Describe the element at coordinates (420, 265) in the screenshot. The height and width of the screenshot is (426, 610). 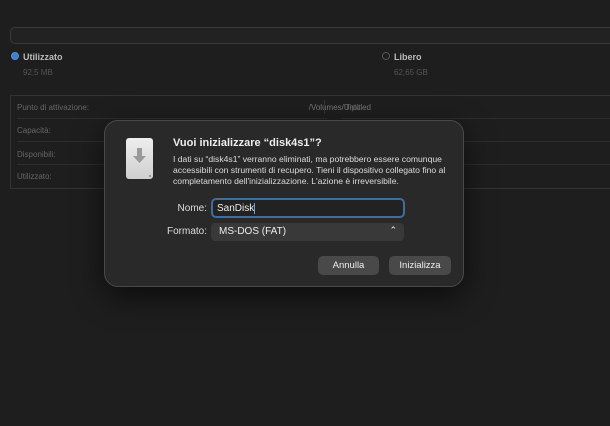
I see `initialize-button: Inizializza` at that location.